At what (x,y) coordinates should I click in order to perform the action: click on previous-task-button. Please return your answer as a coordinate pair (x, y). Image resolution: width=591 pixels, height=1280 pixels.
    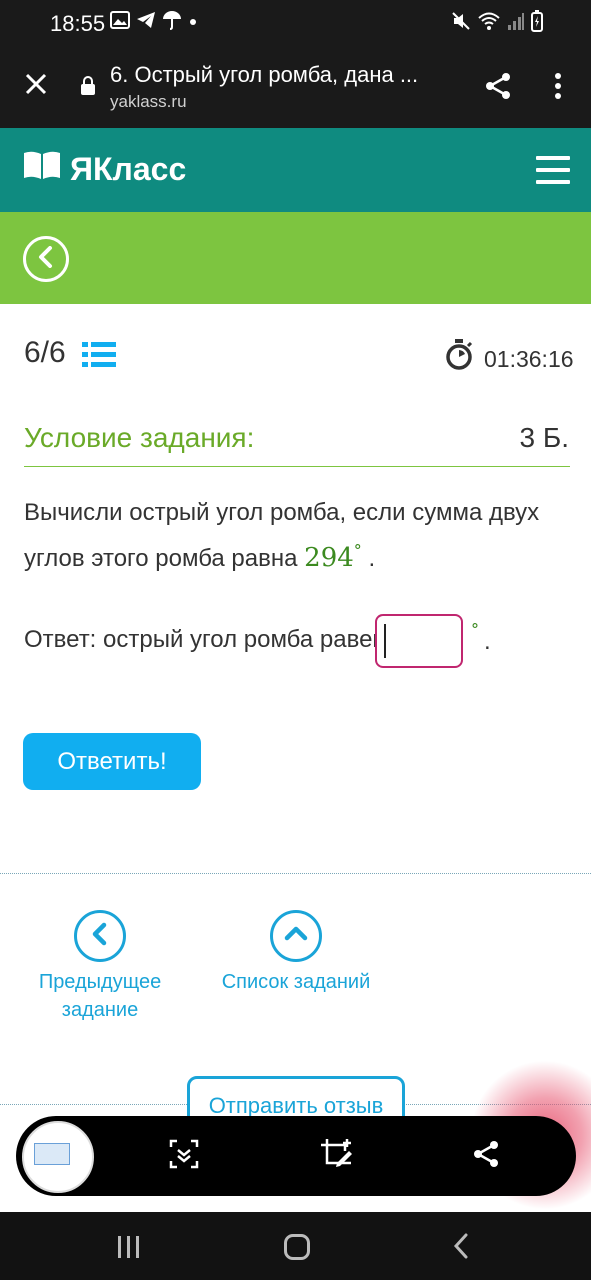
    Looking at the image, I should click on (100, 936).